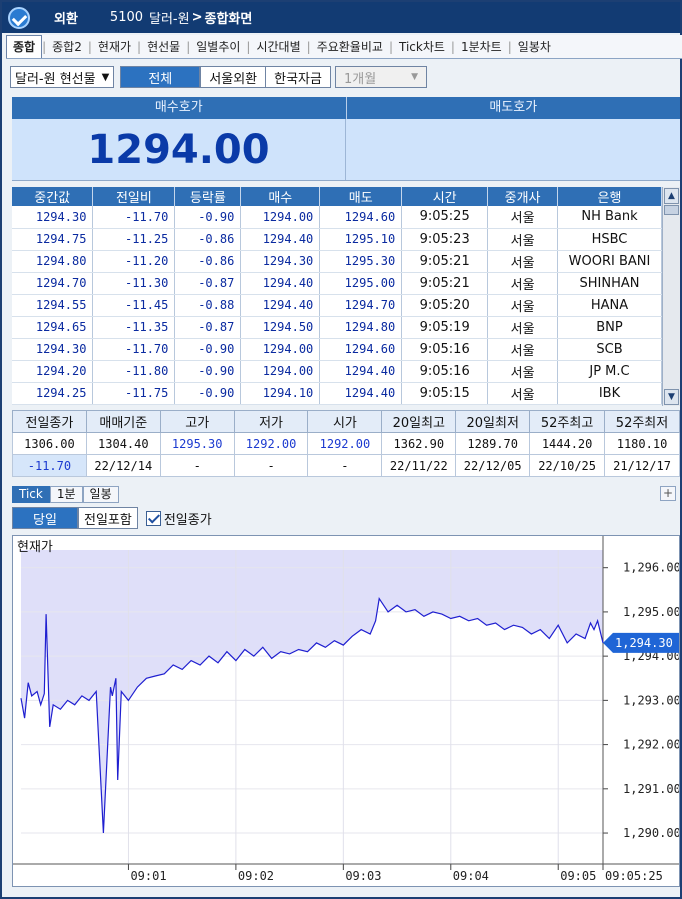 Image resolution: width=682 pixels, height=899 pixels. What do you see at coordinates (233, 77) in the screenshot?
I see `filter-seoul-fx-button: 서울외환` at bounding box center [233, 77].